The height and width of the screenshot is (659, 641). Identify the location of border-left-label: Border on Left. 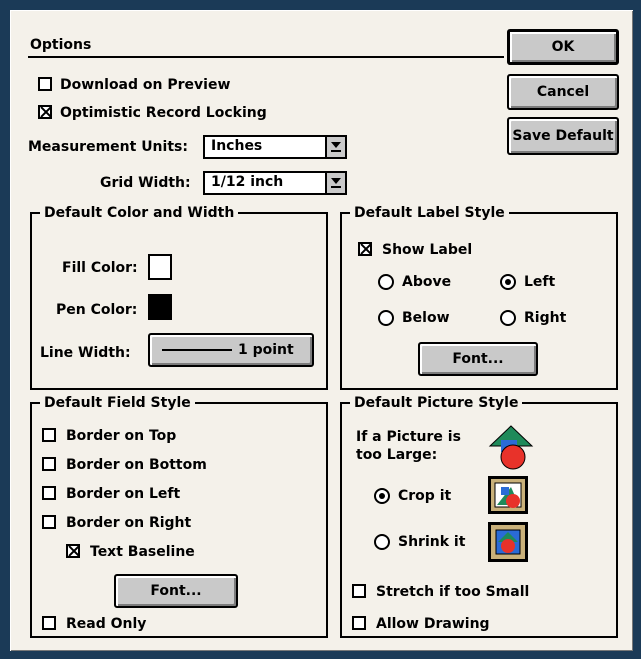
(123, 494).